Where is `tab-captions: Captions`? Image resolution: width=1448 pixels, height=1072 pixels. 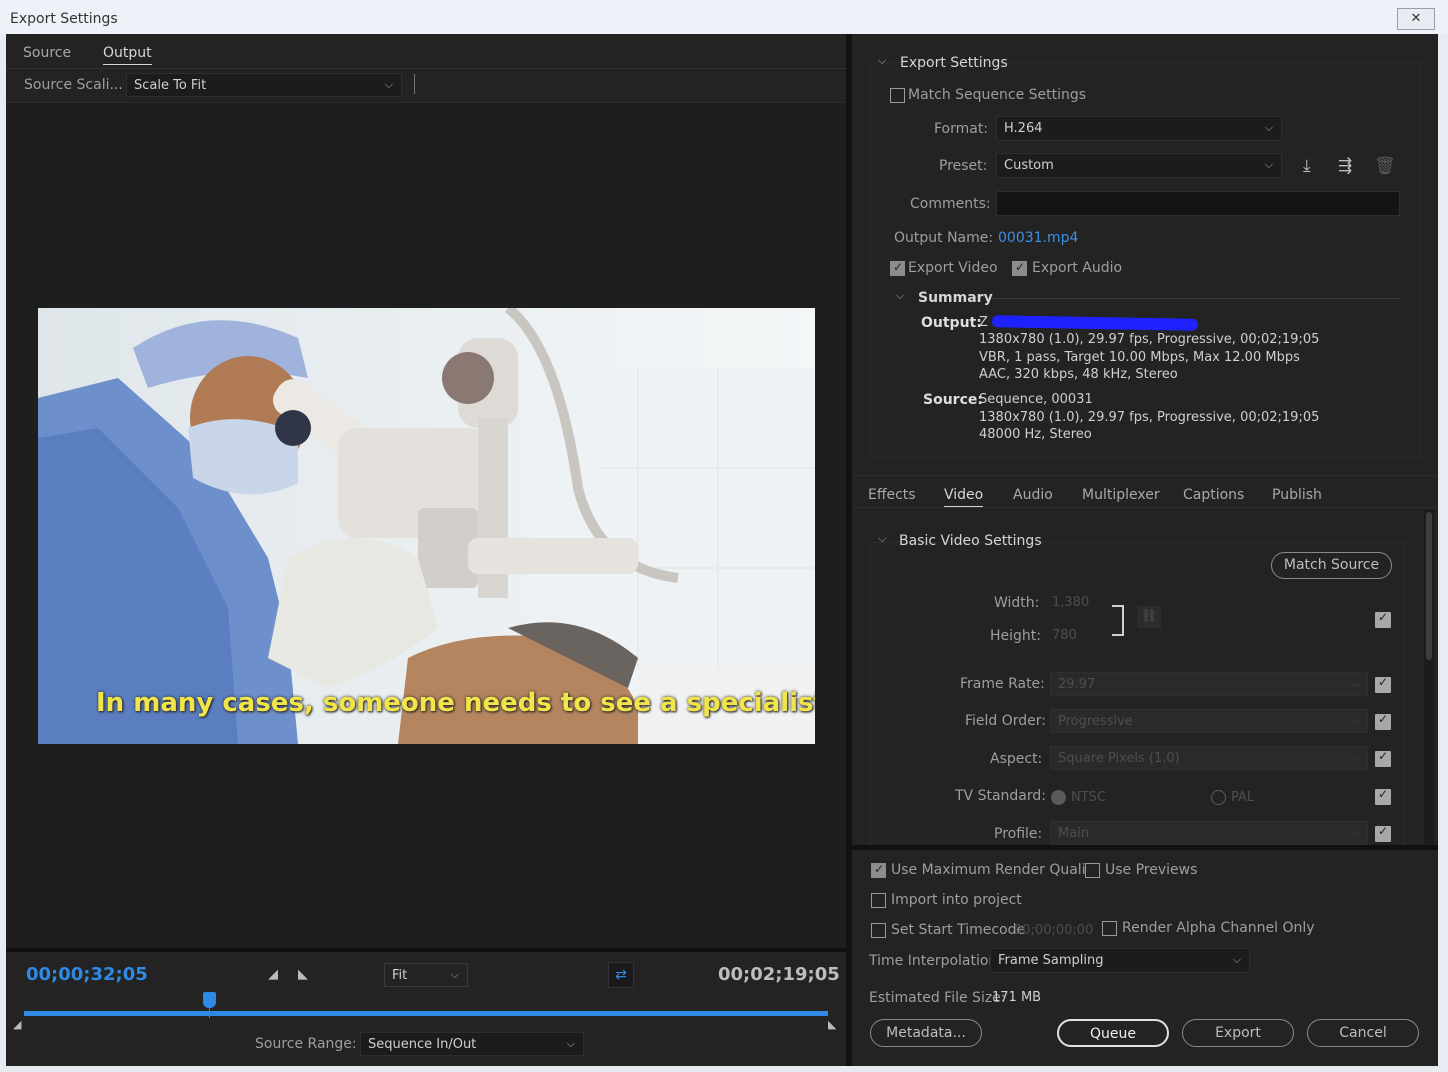 tab-captions: Captions is located at coordinates (1213, 495).